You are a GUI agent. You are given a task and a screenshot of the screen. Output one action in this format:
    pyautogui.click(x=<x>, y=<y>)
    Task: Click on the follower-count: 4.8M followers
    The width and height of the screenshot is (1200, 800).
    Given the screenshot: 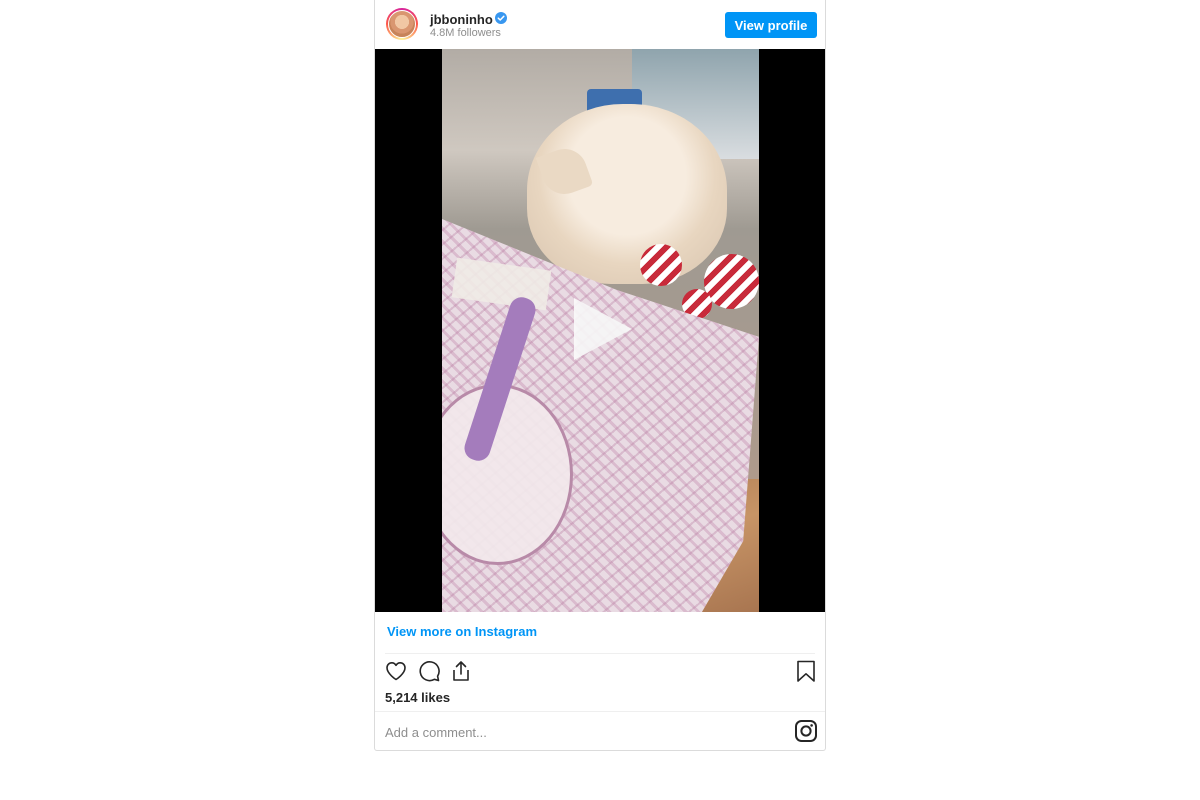 What is the action you would take?
    pyautogui.click(x=465, y=33)
    